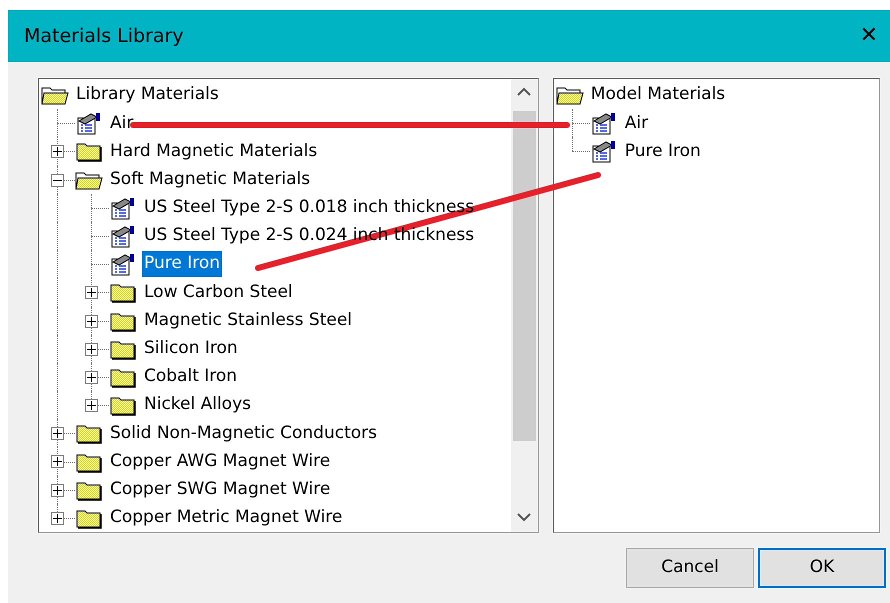 Image resolution: width=890 pixels, height=603 pixels. What do you see at coordinates (220, 489) in the screenshot?
I see `tree-item: Copper SWG Magnet Wire` at bounding box center [220, 489].